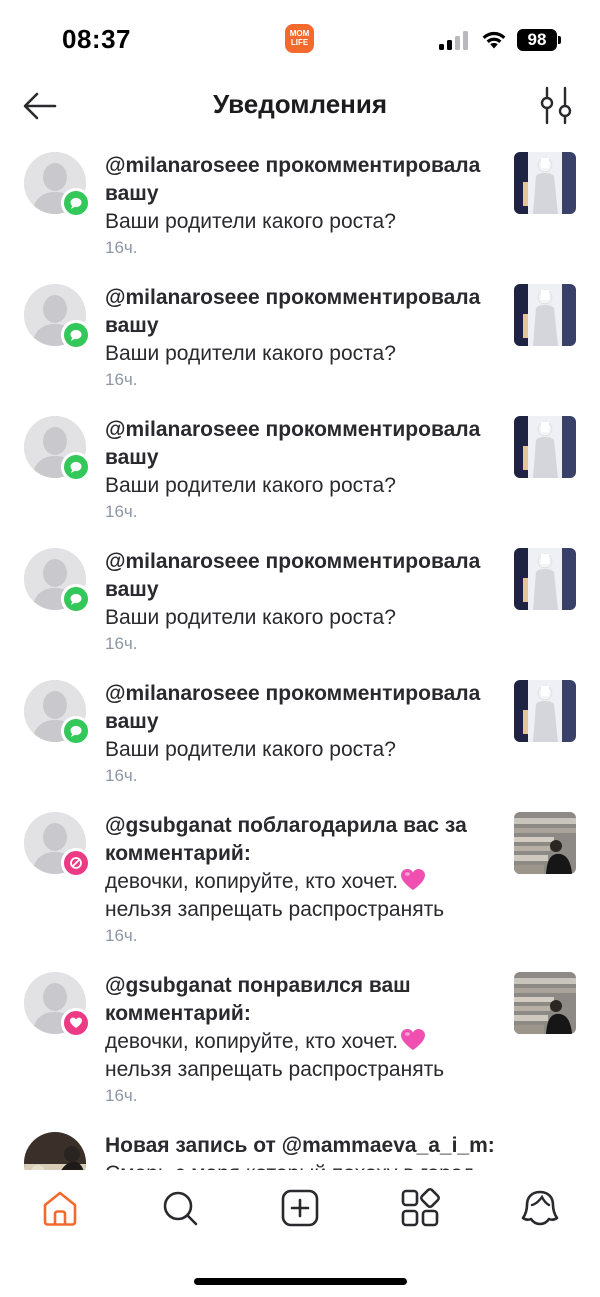 This screenshot has height=1297, width=600. I want to click on battery-indicator: 98, so click(539, 40).